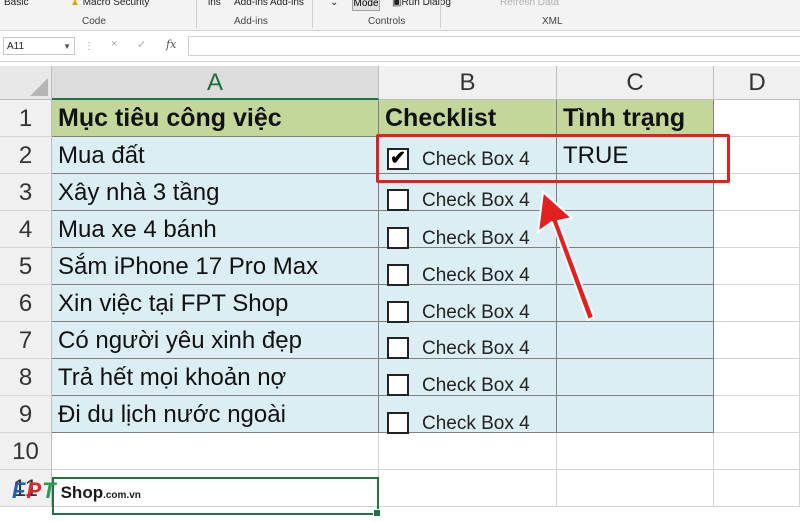 This screenshot has height=522, width=800. What do you see at coordinates (468, 83) in the screenshot?
I see `column-header-b: B` at bounding box center [468, 83].